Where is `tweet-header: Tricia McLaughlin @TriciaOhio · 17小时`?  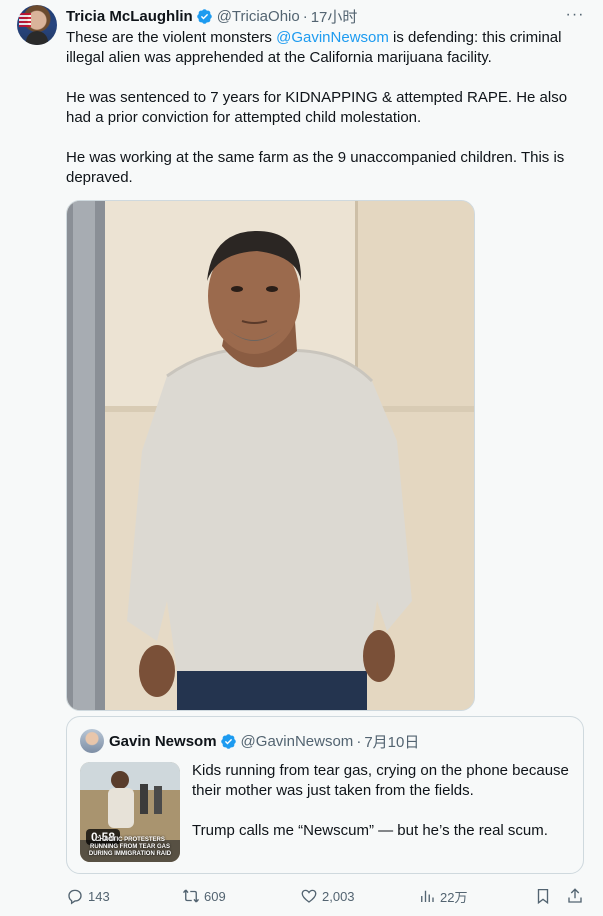 tweet-header: Tricia McLaughlin @TriciaOhio · 17小时 is located at coordinates (211, 16).